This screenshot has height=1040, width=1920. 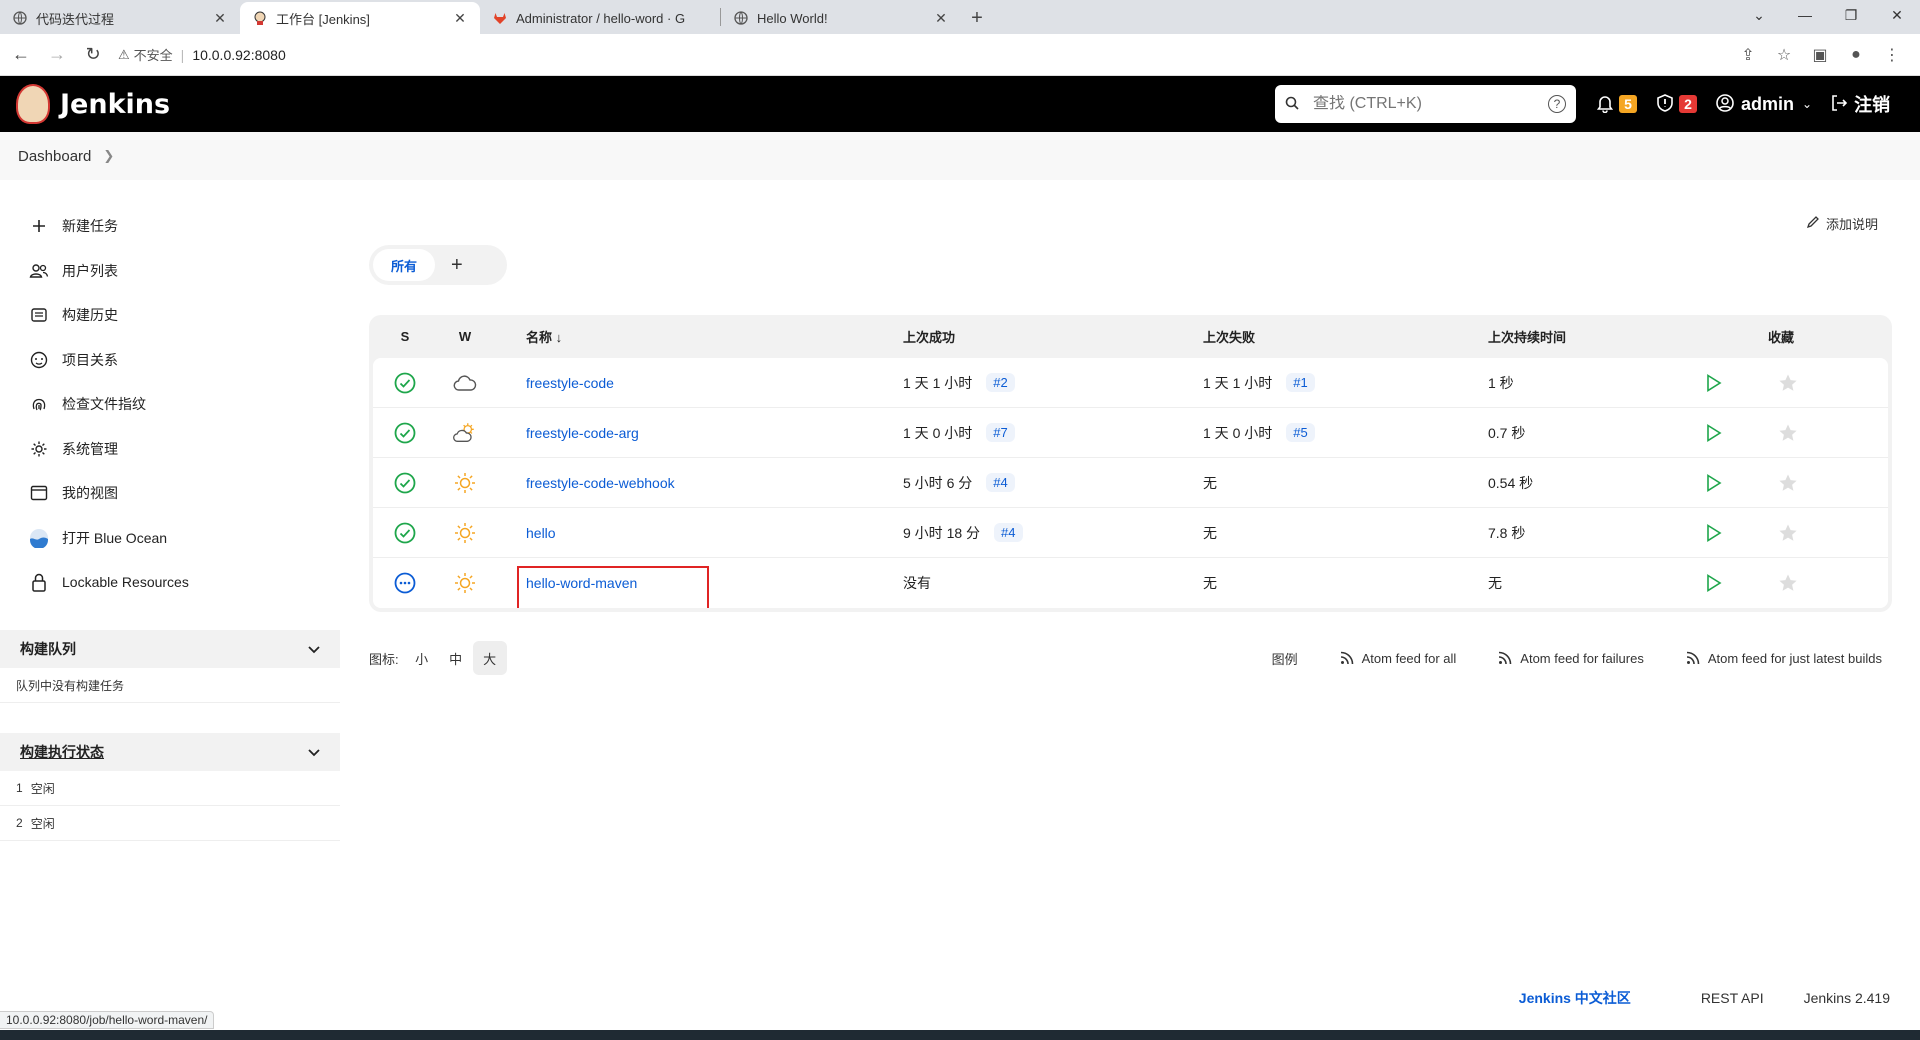 What do you see at coordinates (21, 55) in the screenshot?
I see `back-arrow-icon: ←` at bounding box center [21, 55].